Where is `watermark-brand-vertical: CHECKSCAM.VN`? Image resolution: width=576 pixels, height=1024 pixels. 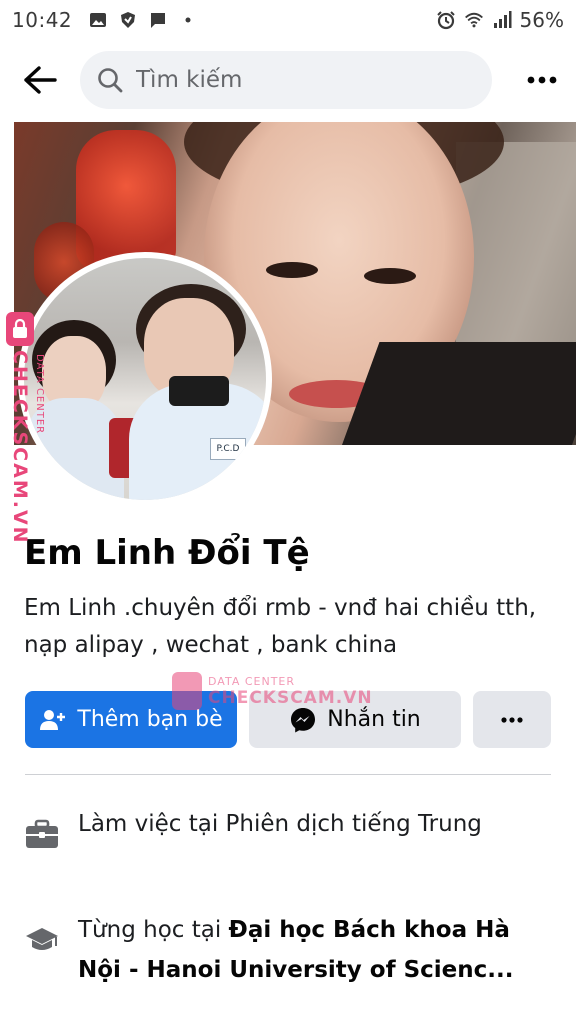 watermark-brand-vertical: CHECKSCAM.VN is located at coordinates (20, 447).